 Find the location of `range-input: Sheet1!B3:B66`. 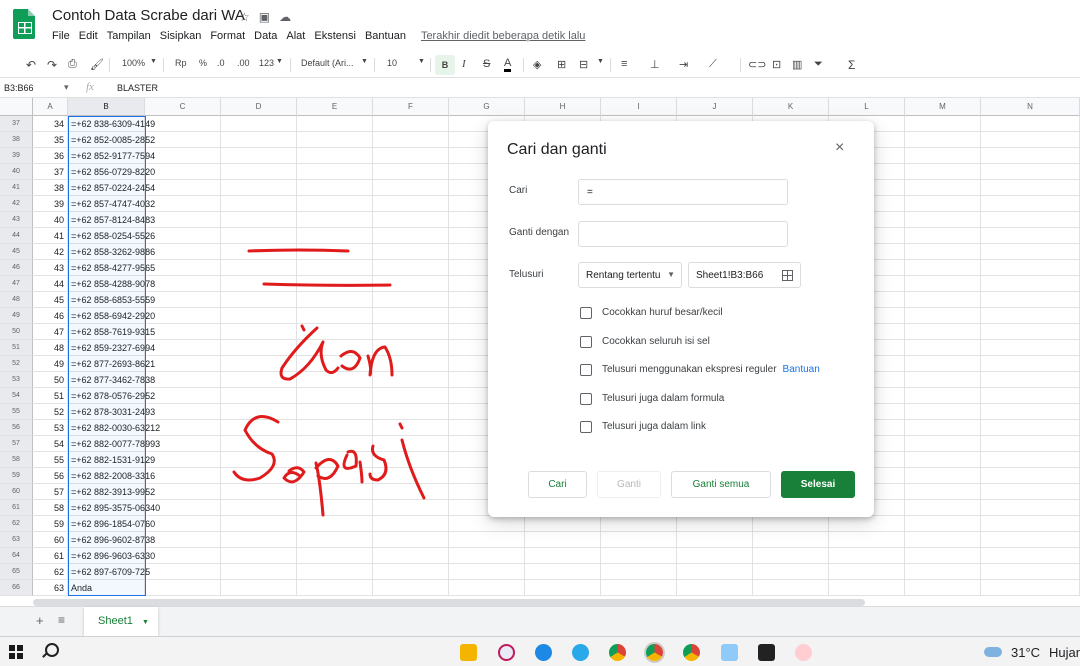

range-input: Sheet1!B3:B66 is located at coordinates (744, 275).